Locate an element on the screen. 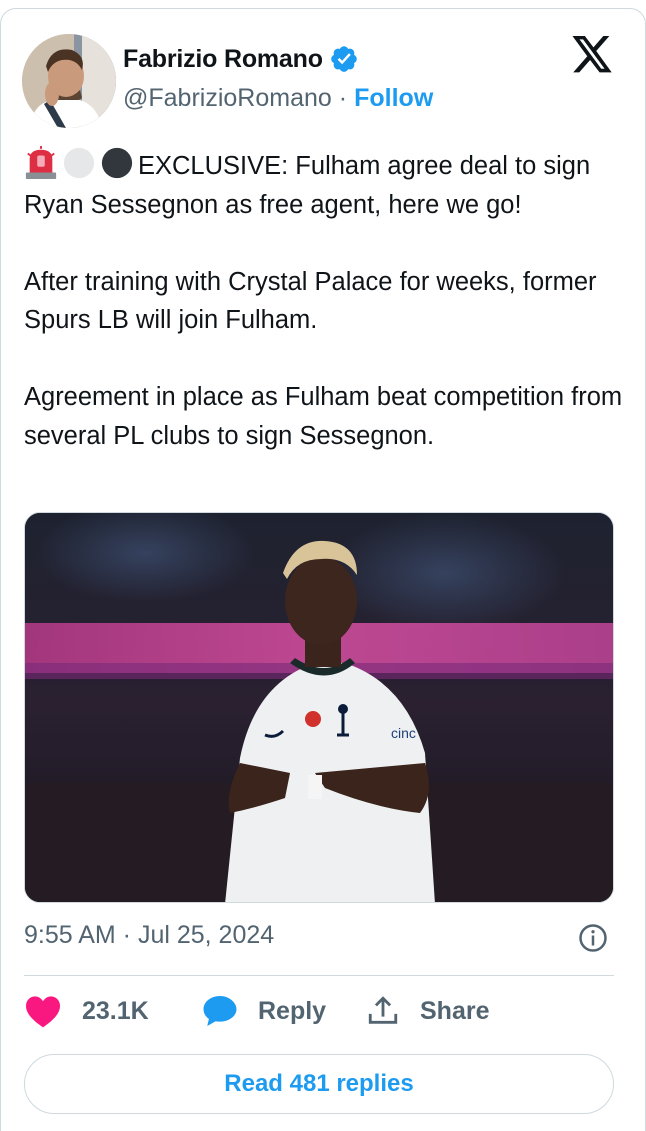 Image resolution: width=646 pixels, height=1131 pixels. speech-bubble-icon is located at coordinates (220, 1011).